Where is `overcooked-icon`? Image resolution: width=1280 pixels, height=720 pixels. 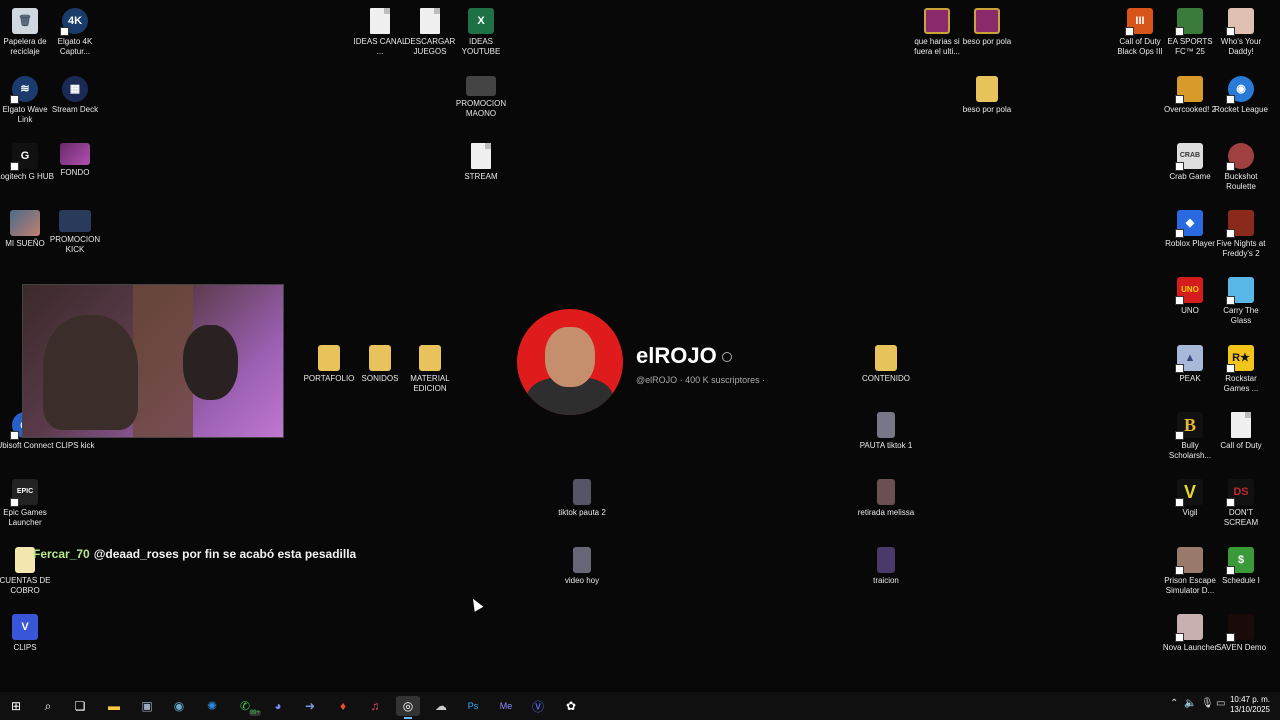 overcooked-icon is located at coordinates (1189, 90).